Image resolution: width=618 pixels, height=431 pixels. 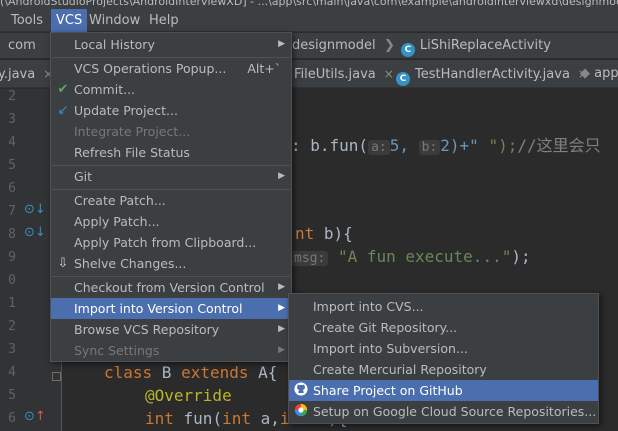 I want to click on code-text: fun(, so click(x=198, y=418).